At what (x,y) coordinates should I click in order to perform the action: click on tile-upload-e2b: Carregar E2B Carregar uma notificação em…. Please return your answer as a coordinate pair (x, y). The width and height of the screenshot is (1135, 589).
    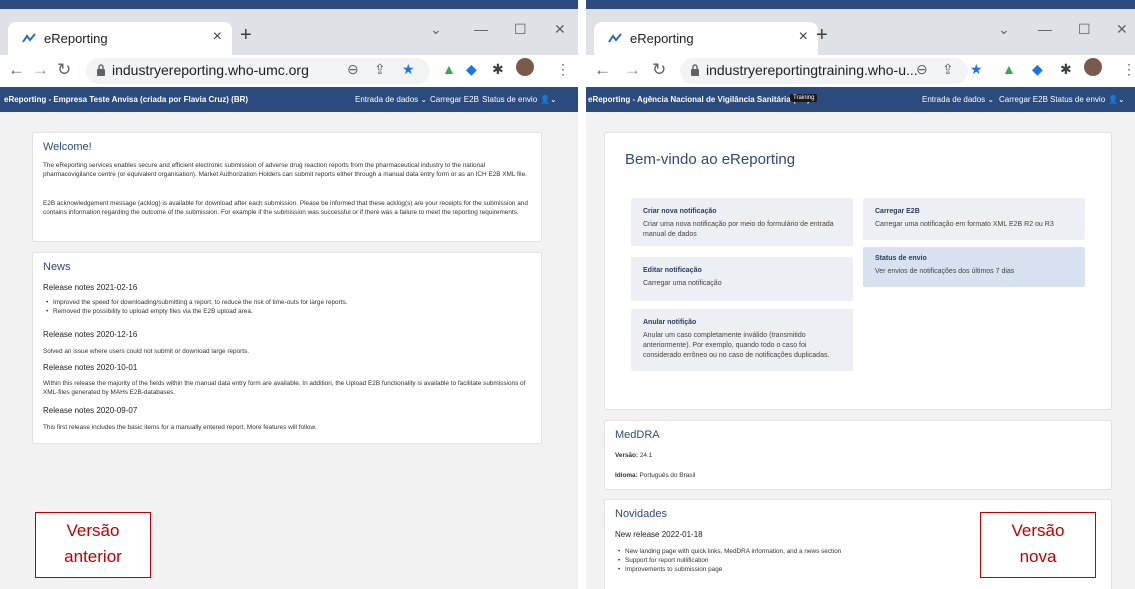
    Looking at the image, I should click on (974, 219).